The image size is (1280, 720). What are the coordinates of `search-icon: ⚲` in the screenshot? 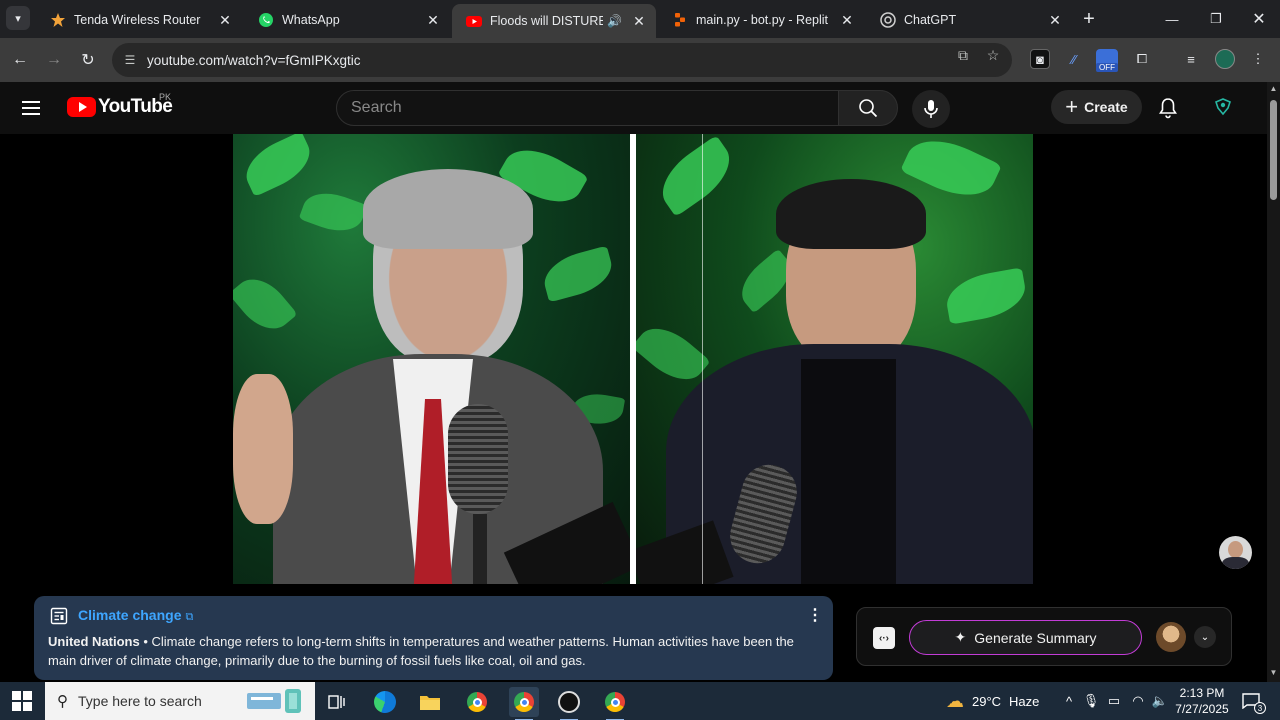 It's located at (62, 701).